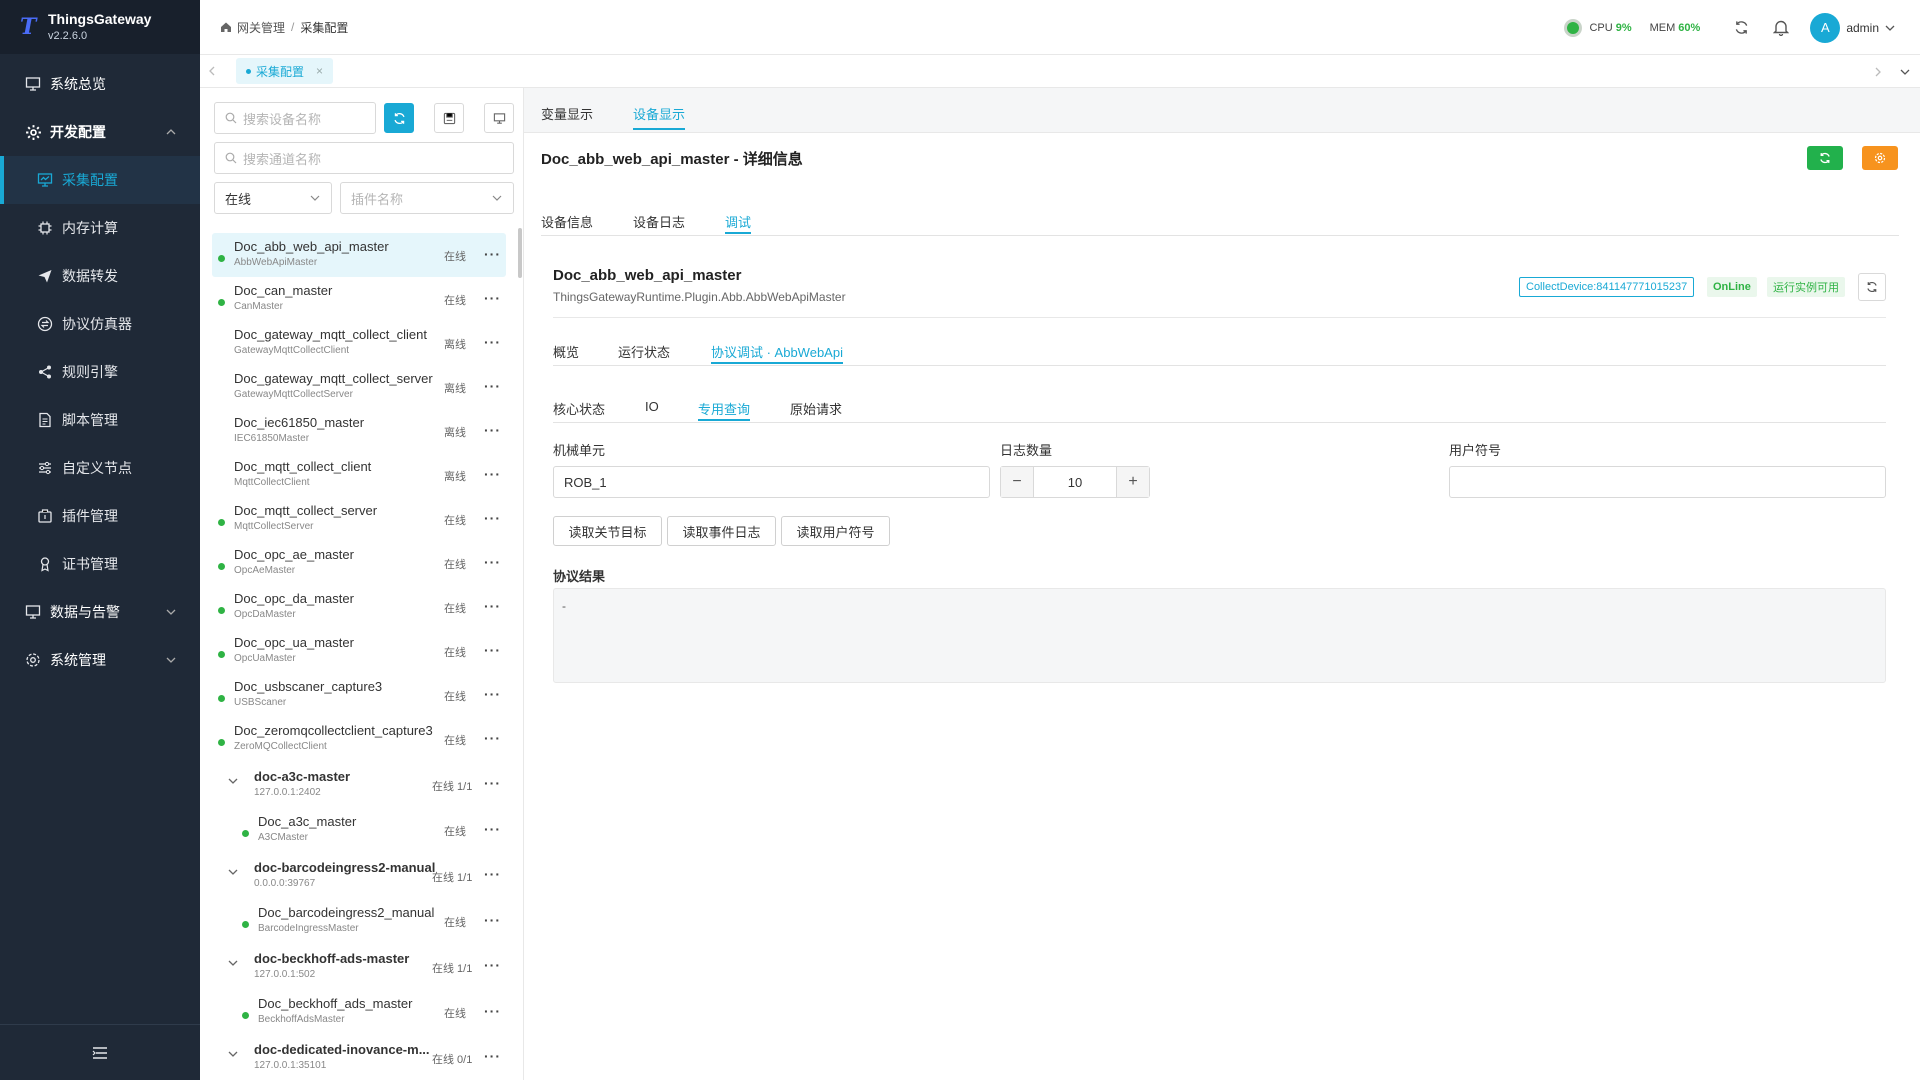 This screenshot has width=1920, height=1080. I want to click on tabs-menu-button, so click(1905, 72).